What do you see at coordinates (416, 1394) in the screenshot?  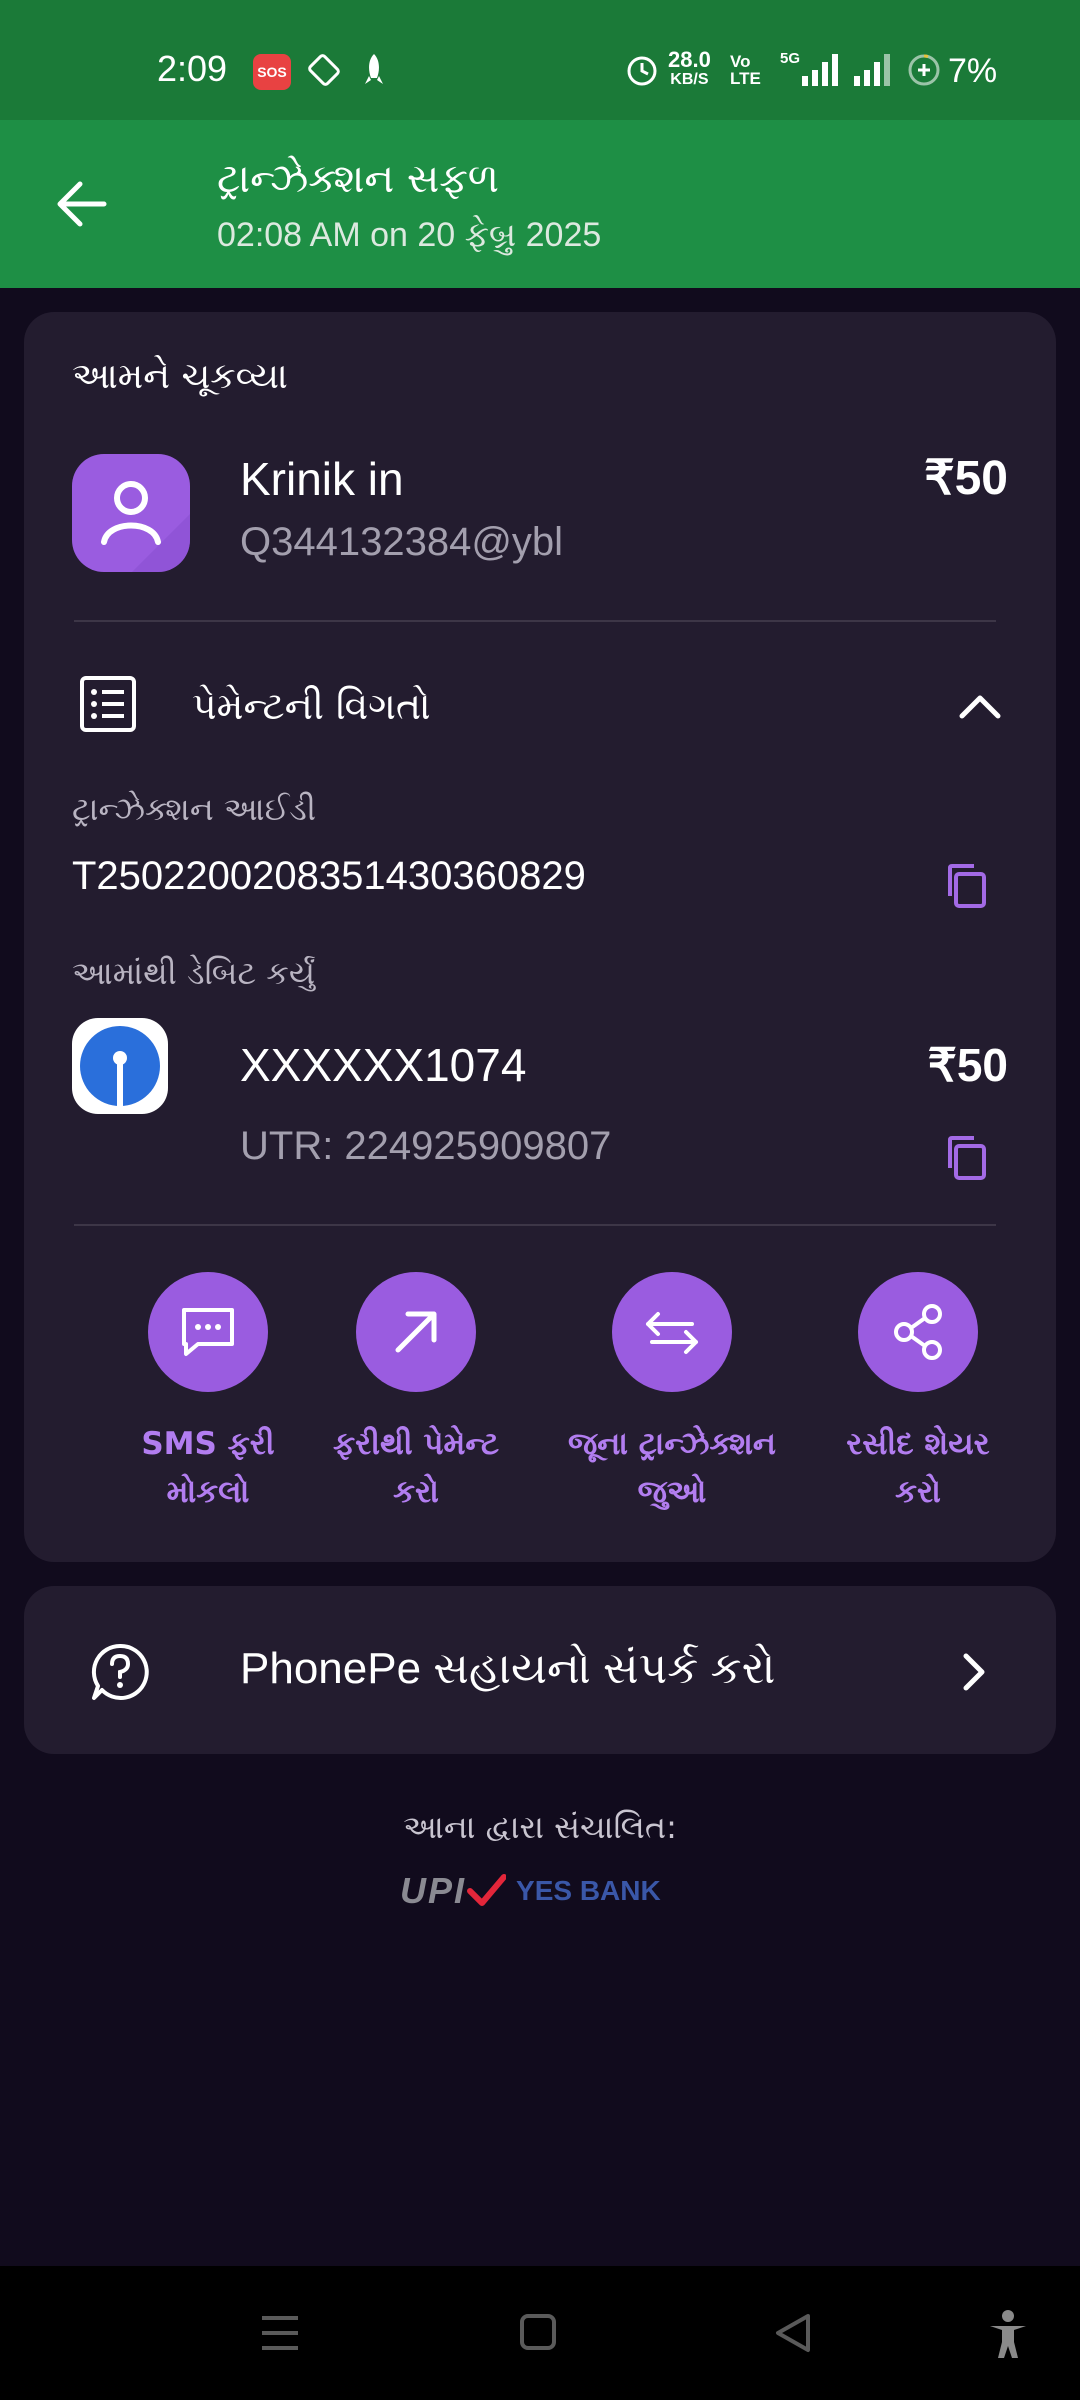 I see `pay-again-button: ફરીથી પેમેન્ટ કરો` at bounding box center [416, 1394].